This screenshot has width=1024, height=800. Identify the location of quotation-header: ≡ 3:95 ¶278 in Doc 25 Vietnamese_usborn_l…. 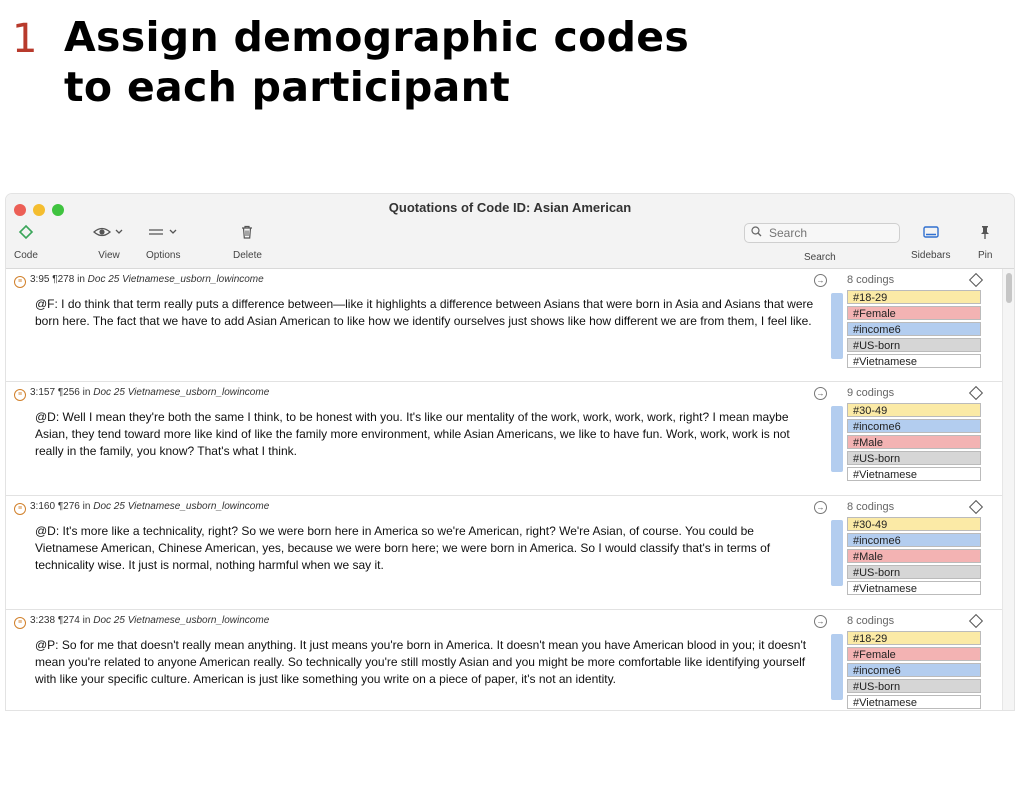
(139, 281).